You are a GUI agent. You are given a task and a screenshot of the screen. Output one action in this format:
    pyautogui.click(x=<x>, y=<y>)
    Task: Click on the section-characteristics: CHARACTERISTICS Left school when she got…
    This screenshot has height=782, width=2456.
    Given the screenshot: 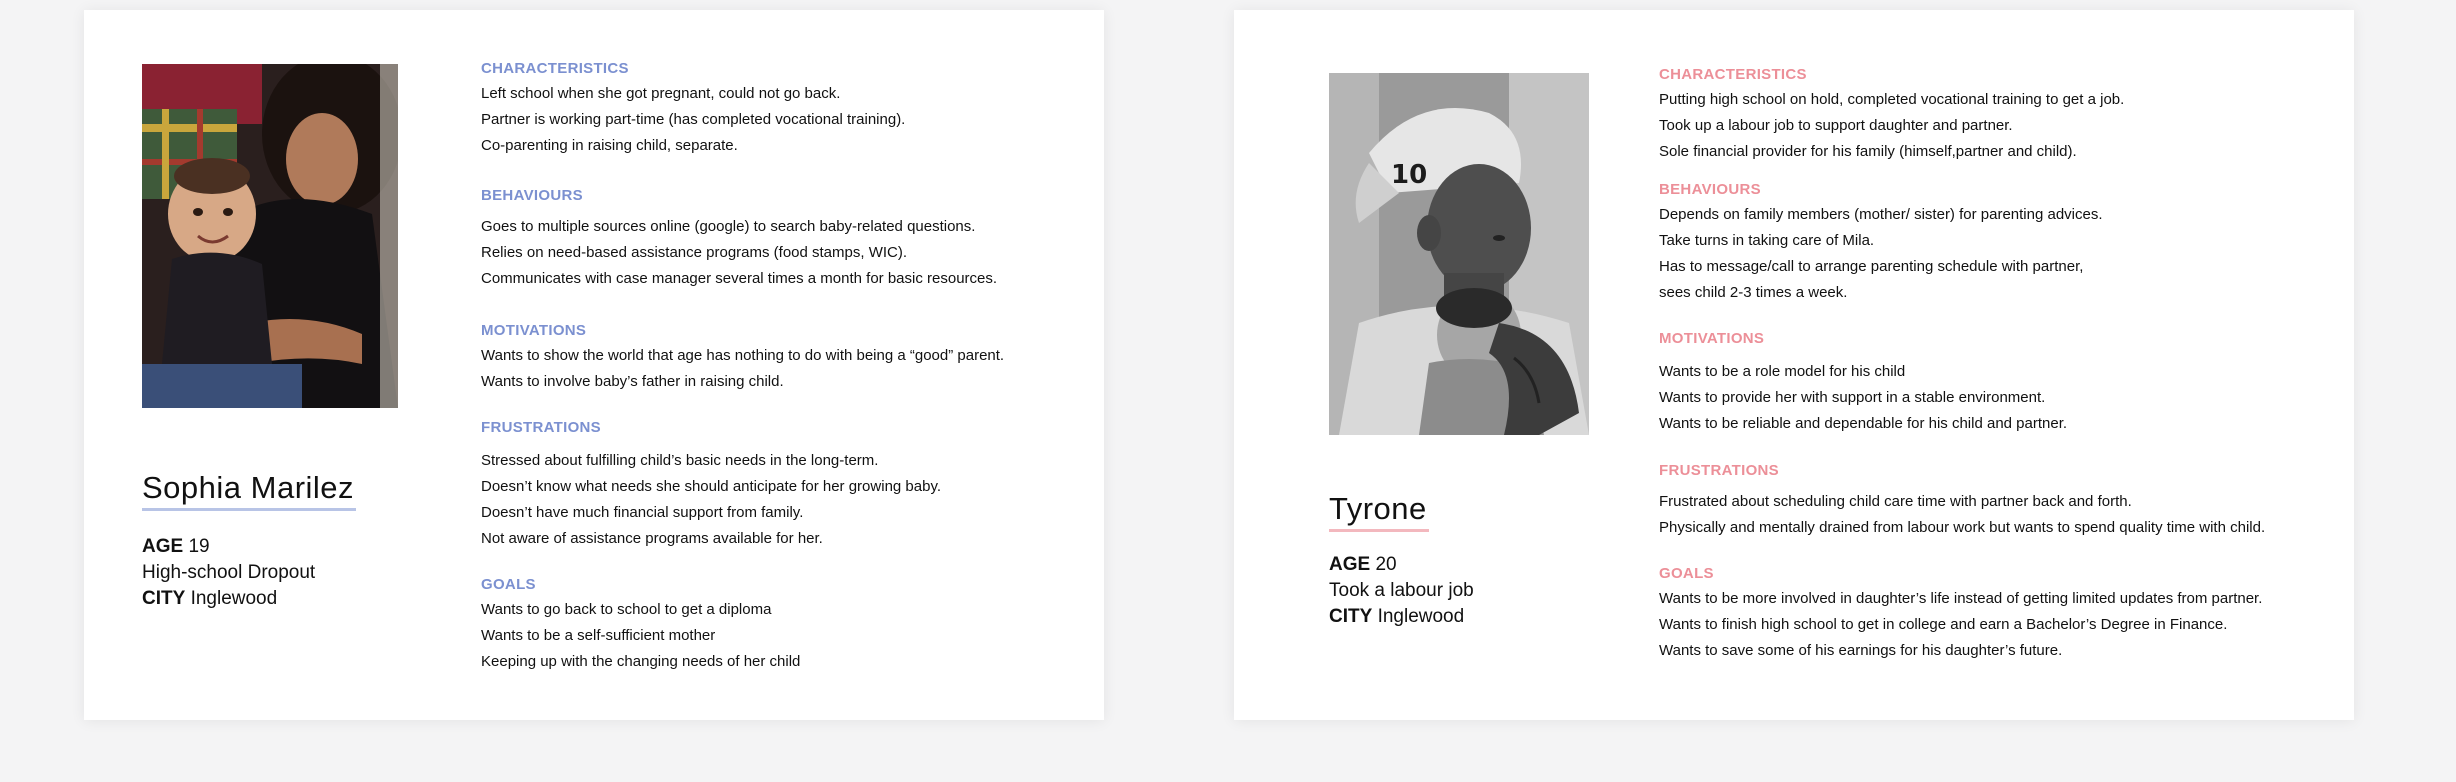 What is the action you would take?
    pyautogui.click(x=693, y=109)
    